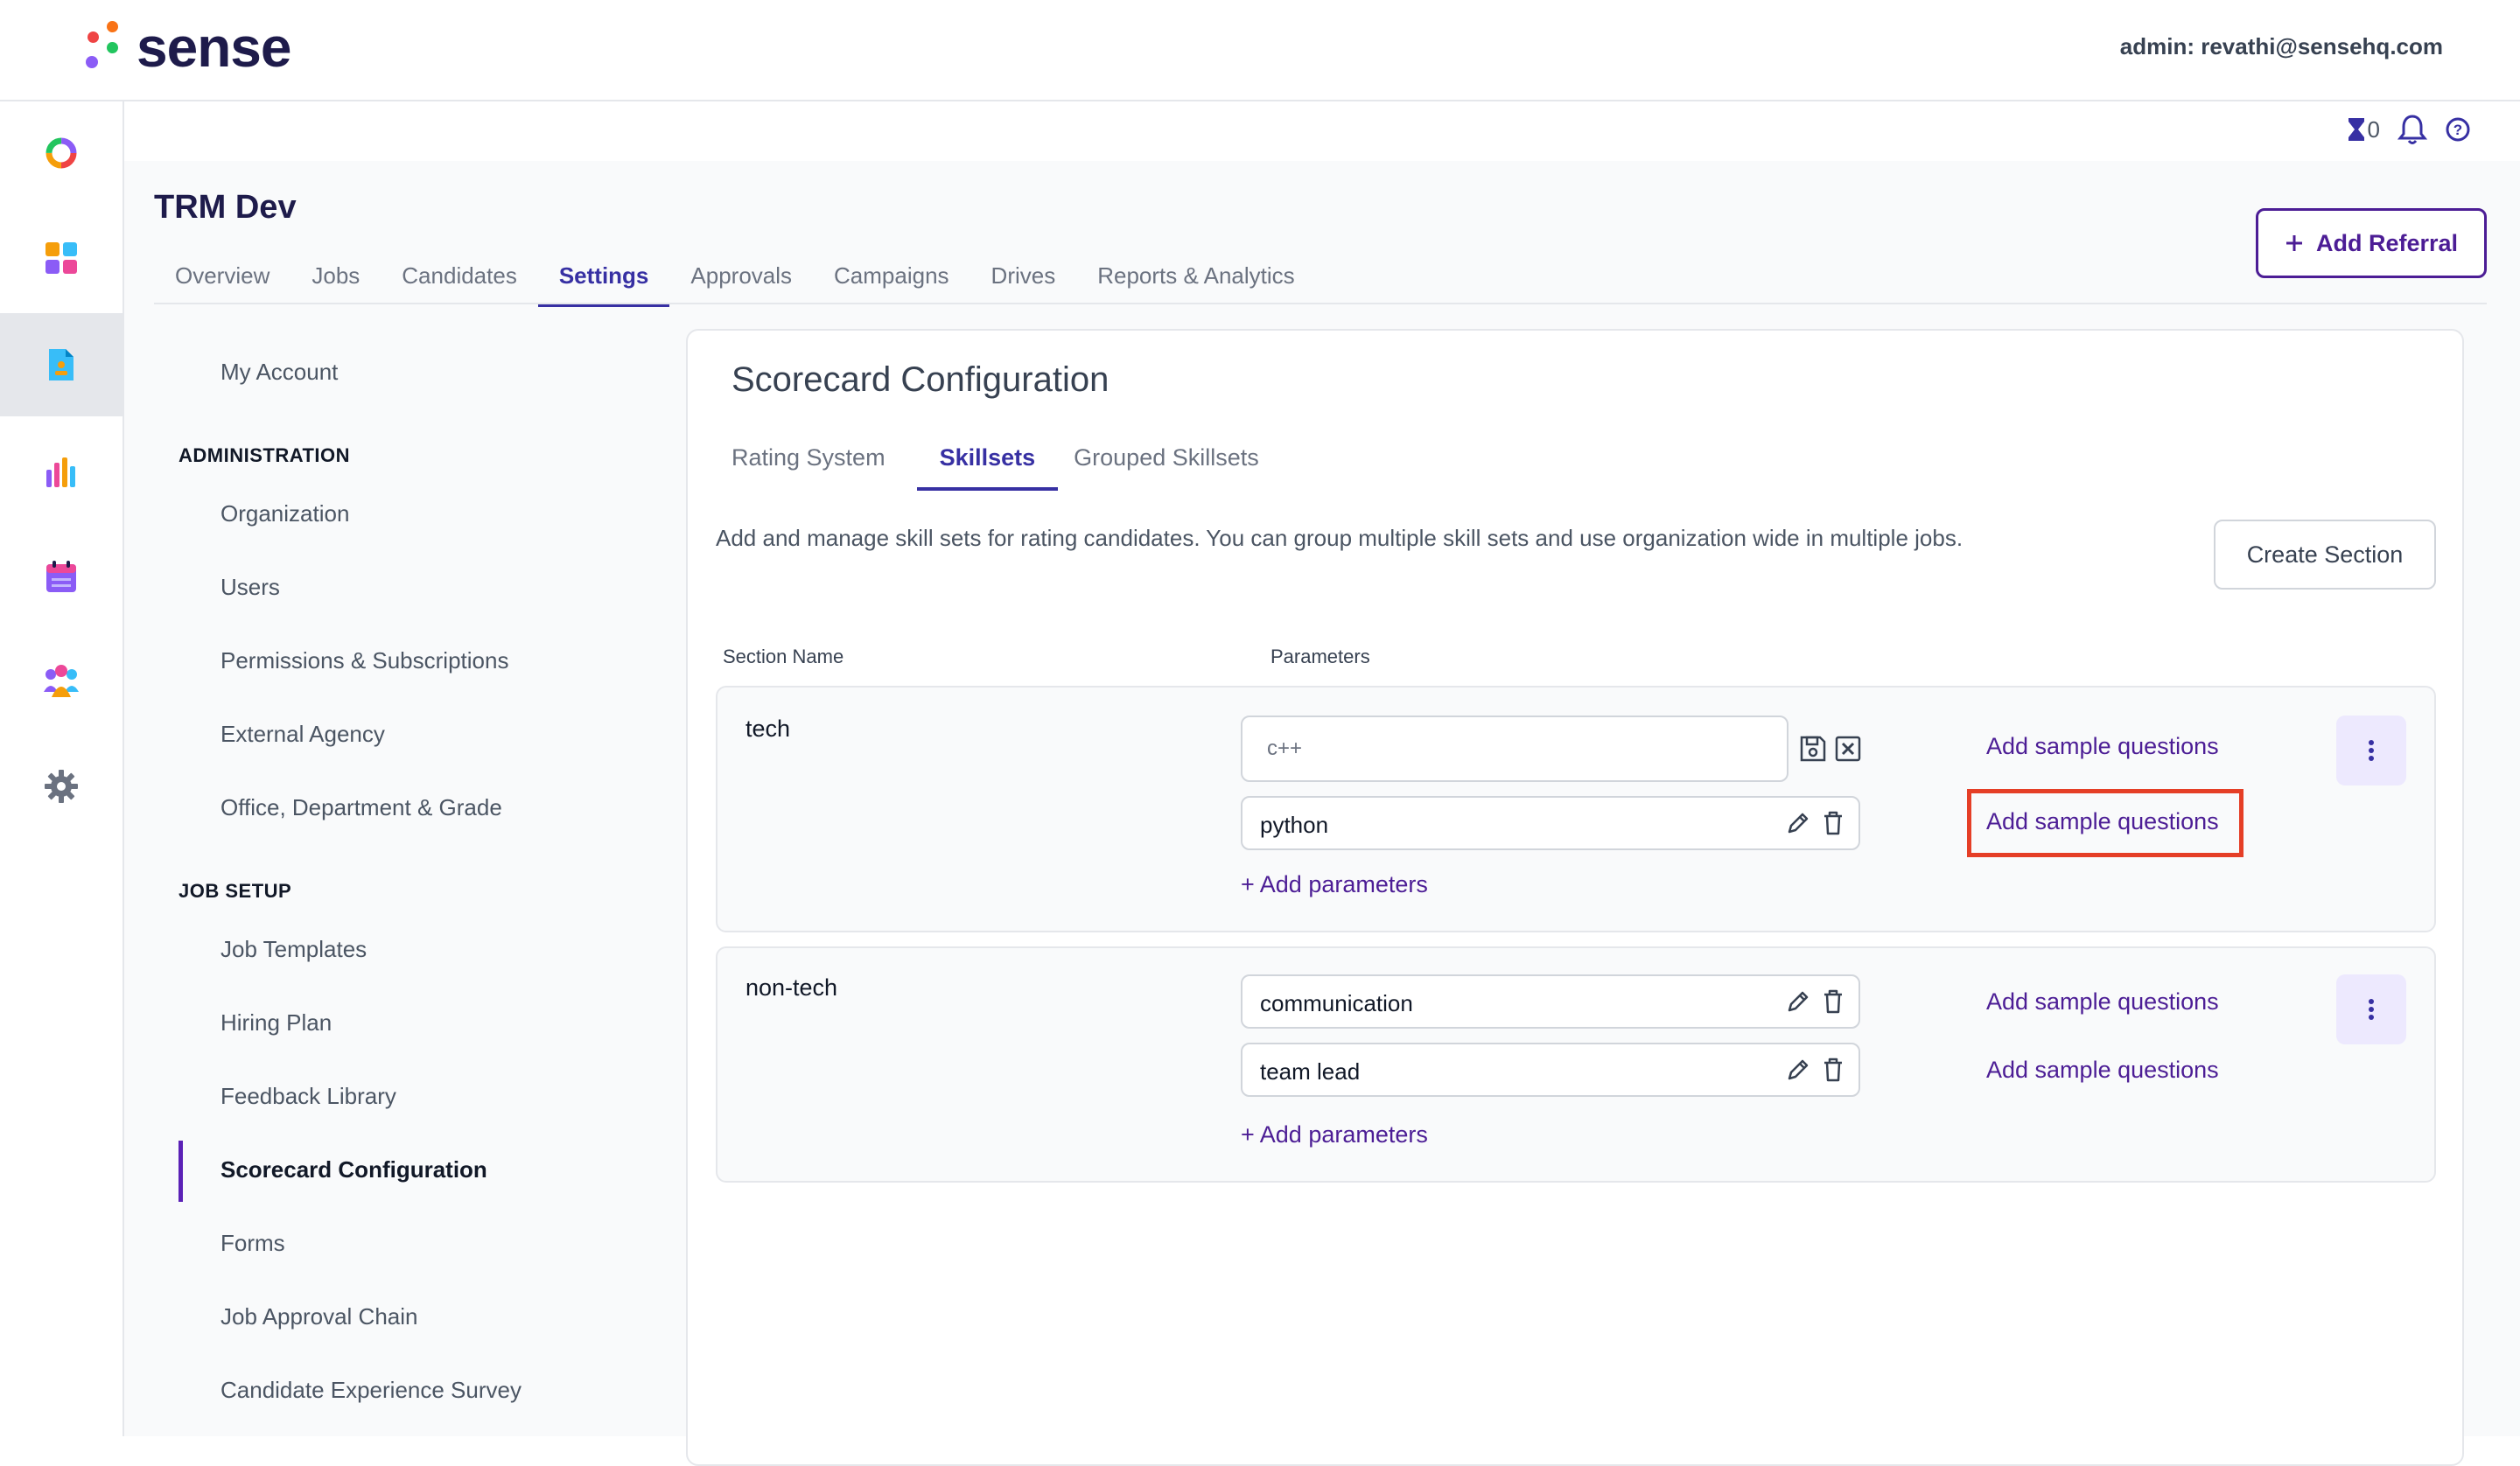  What do you see at coordinates (2387, 243) in the screenshot?
I see `add-referral-label: Add Referral` at bounding box center [2387, 243].